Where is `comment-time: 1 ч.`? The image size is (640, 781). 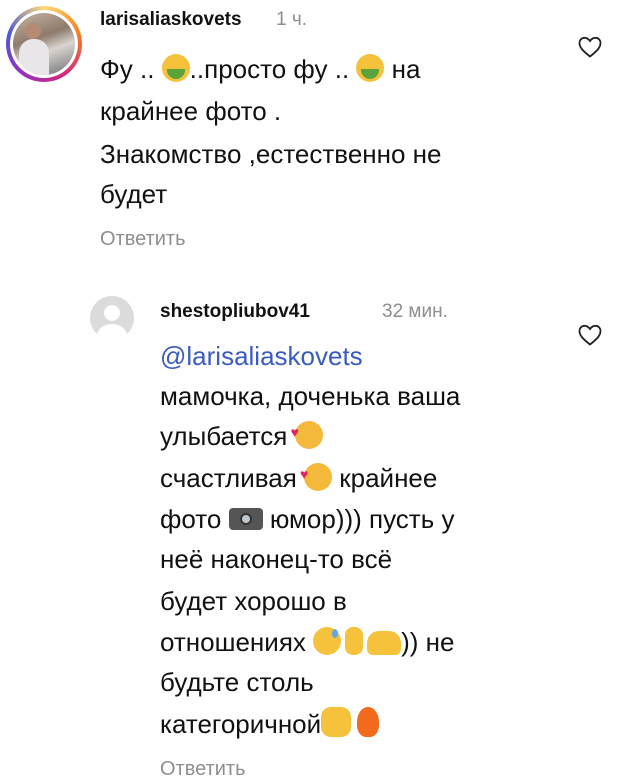 comment-time: 1 ч. is located at coordinates (292, 19).